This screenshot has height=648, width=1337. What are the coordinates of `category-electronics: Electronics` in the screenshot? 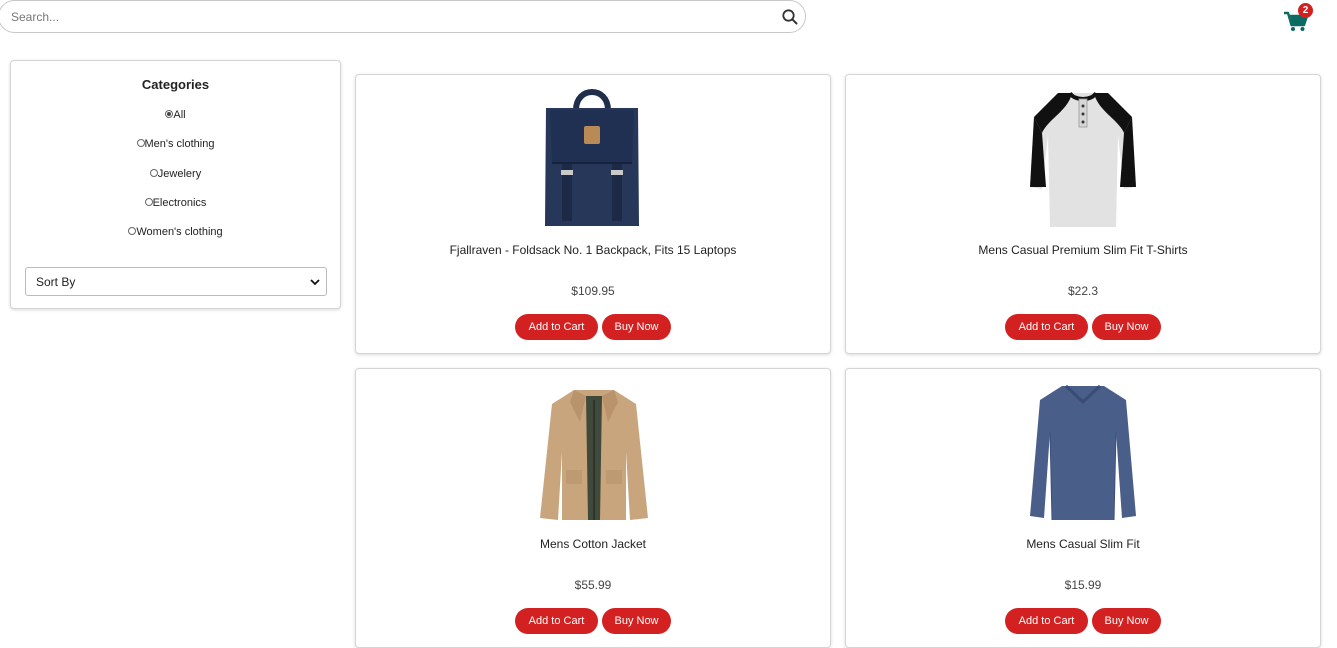 It's located at (175, 203).